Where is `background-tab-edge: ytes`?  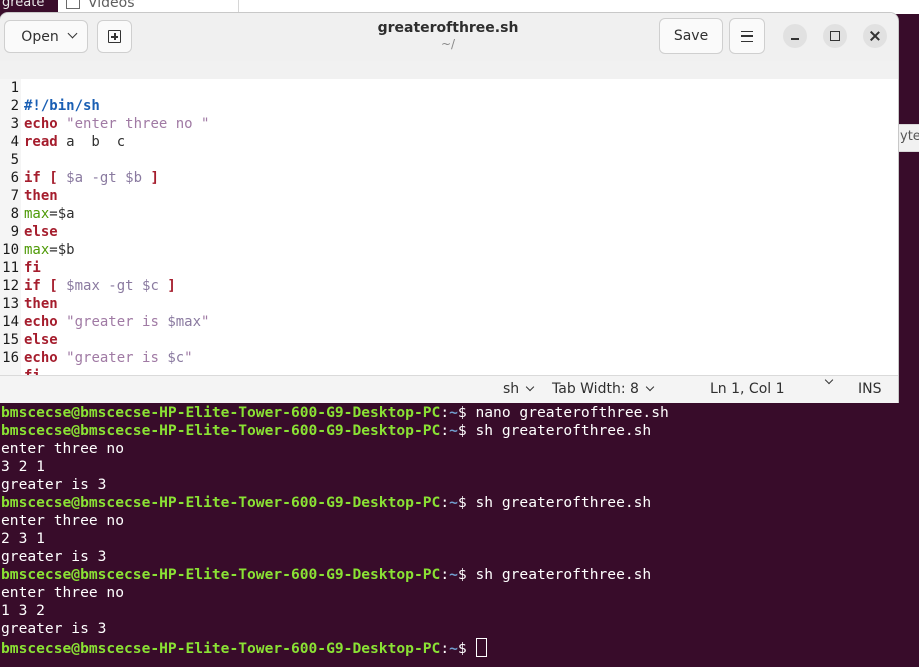 background-tab-edge: ytes is located at coordinates (908, 138).